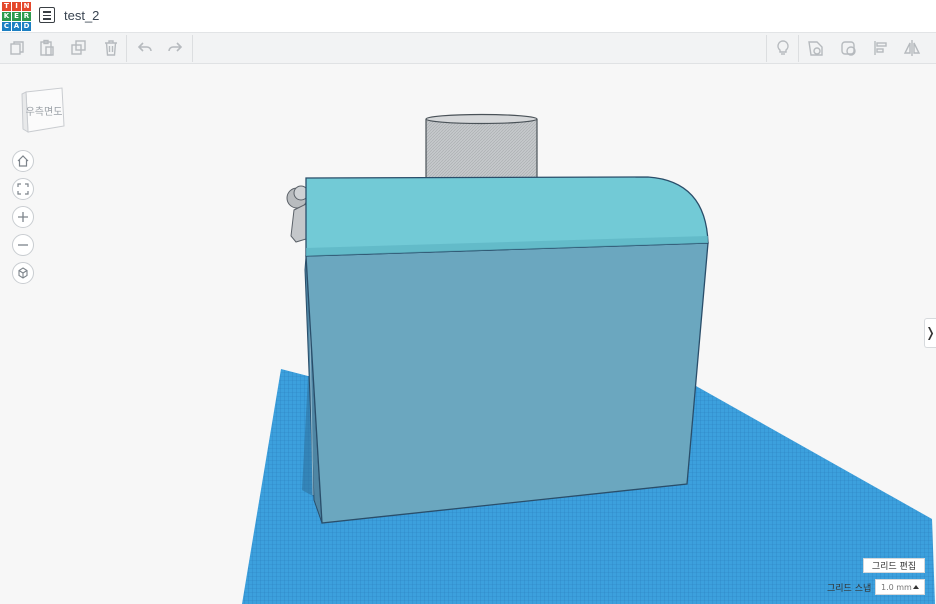 This screenshot has height=604, width=936. Describe the element at coordinates (175, 48) in the screenshot. I see `redo-icon` at that location.